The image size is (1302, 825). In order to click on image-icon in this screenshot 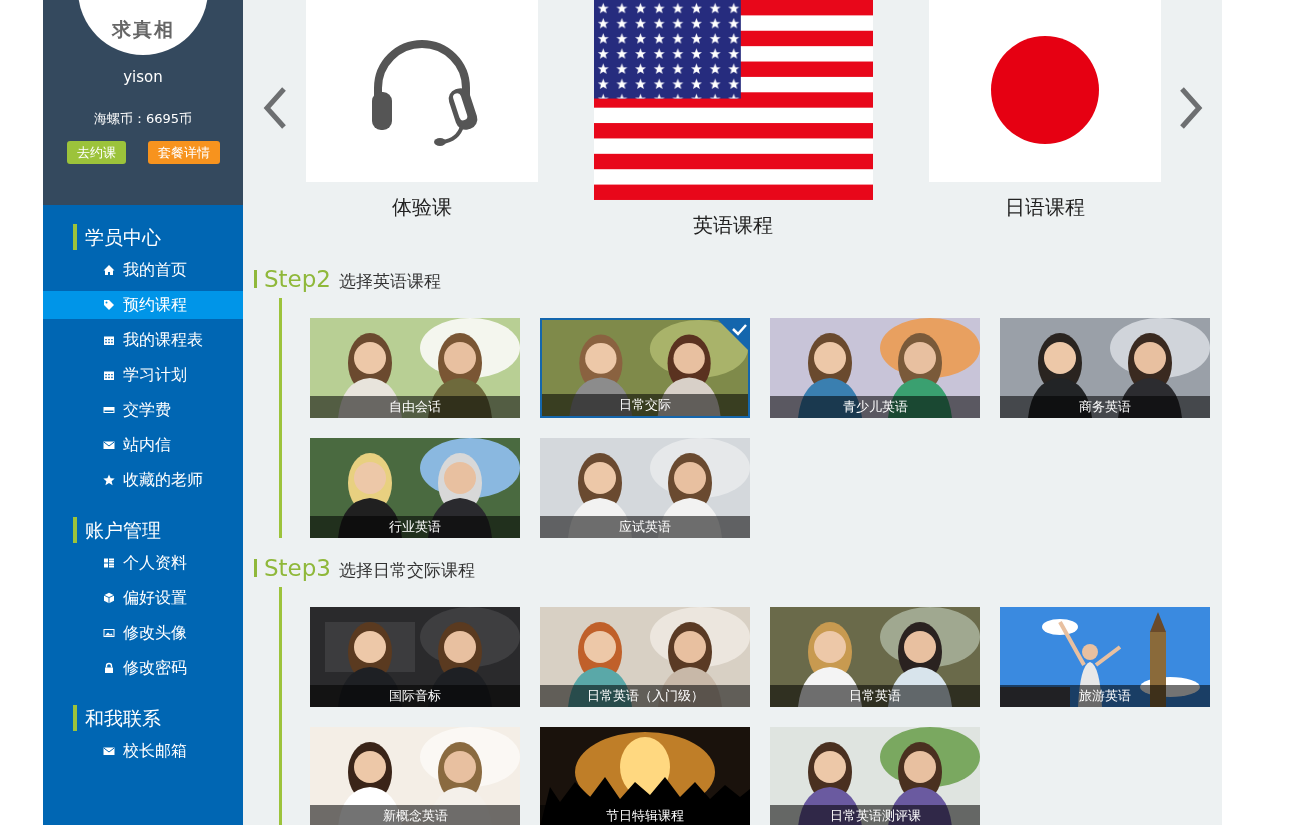, I will do `click(109, 633)`.